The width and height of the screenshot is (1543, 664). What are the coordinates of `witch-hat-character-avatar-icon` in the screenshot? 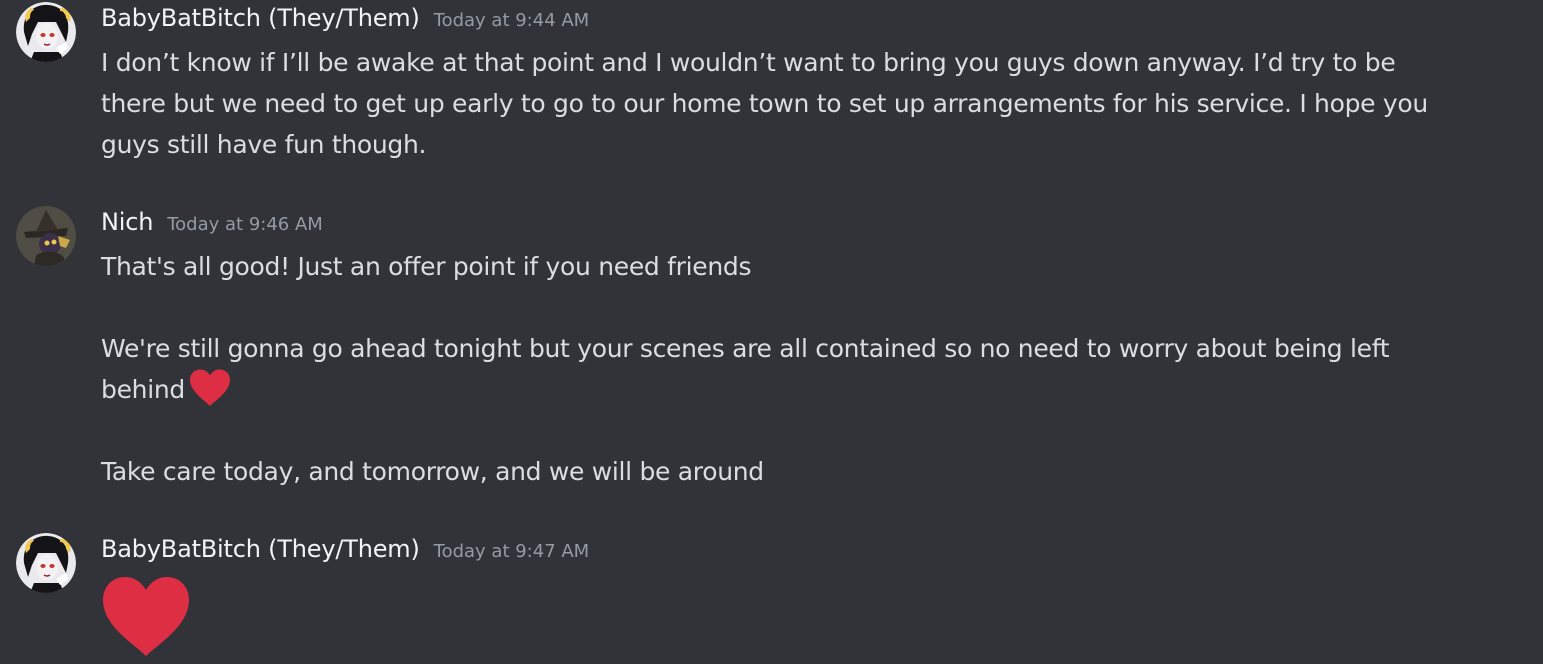 It's located at (46, 236).